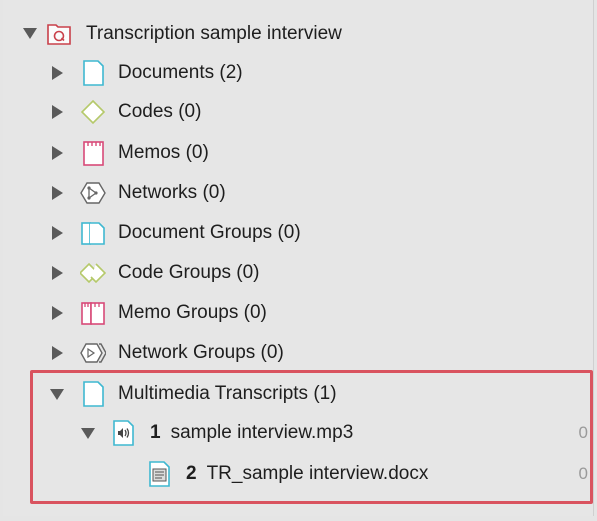 Image resolution: width=597 pixels, height=521 pixels. I want to click on tree-item-label: Network Groups (0), so click(201, 352).